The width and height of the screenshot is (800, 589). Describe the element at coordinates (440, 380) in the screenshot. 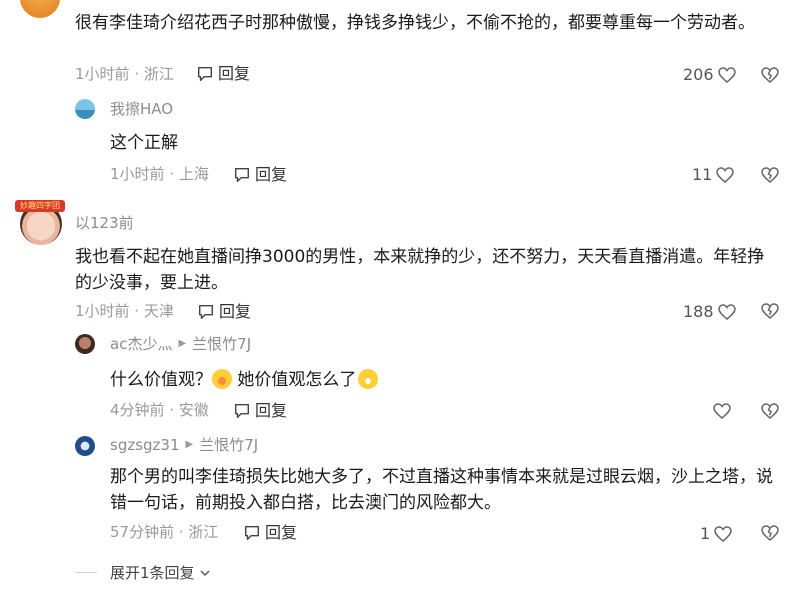

I see `reply-text: 什么价值观？ 她价值观怎么了` at that location.